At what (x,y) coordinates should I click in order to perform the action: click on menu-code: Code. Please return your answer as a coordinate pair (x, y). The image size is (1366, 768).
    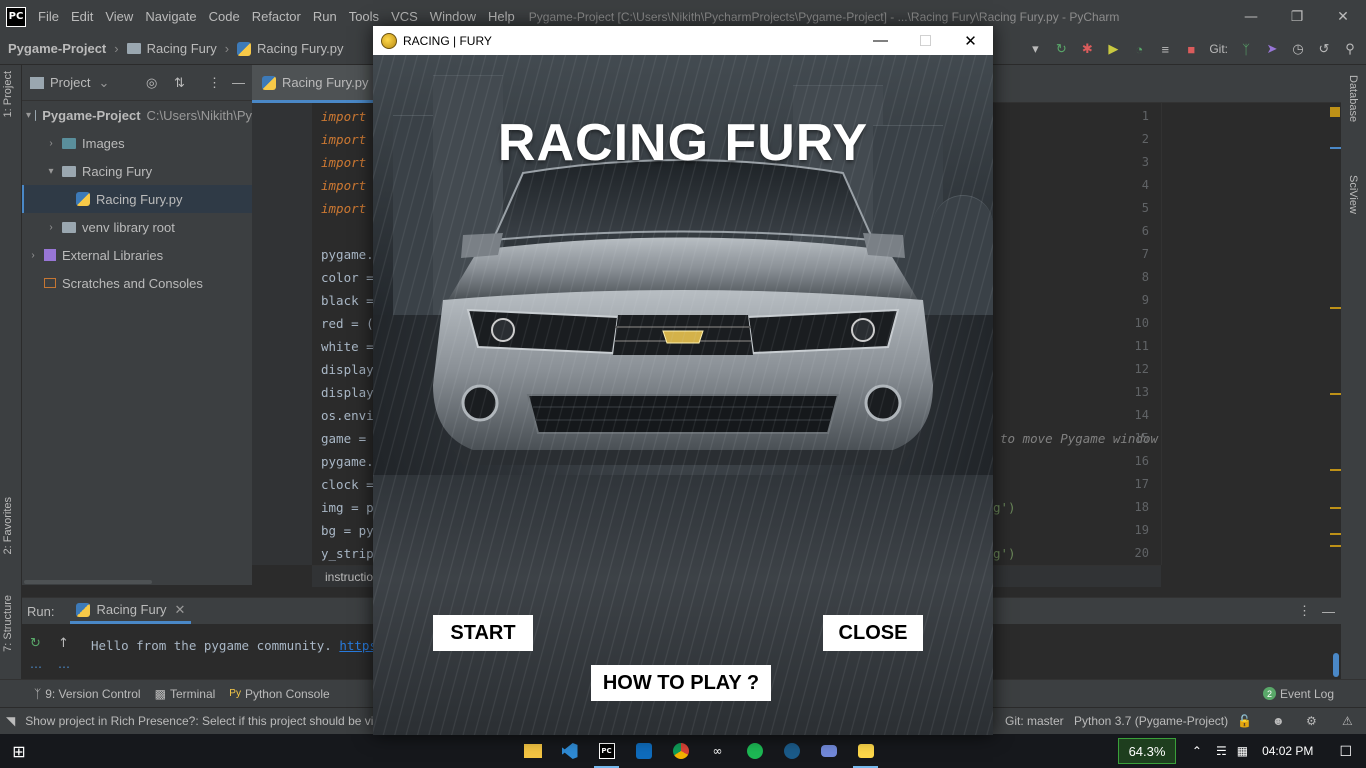
    Looking at the image, I should click on (224, 16).